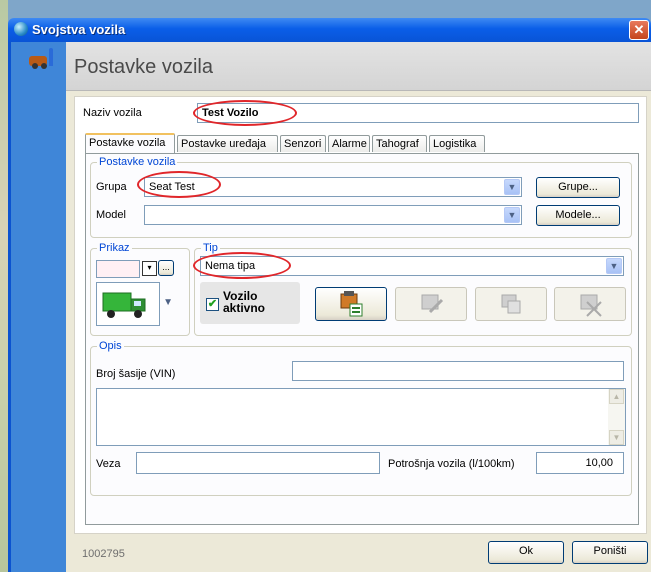 The image size is (651, 572). I want to click on tab-tahograf: Tahograf, so click(399, 143).